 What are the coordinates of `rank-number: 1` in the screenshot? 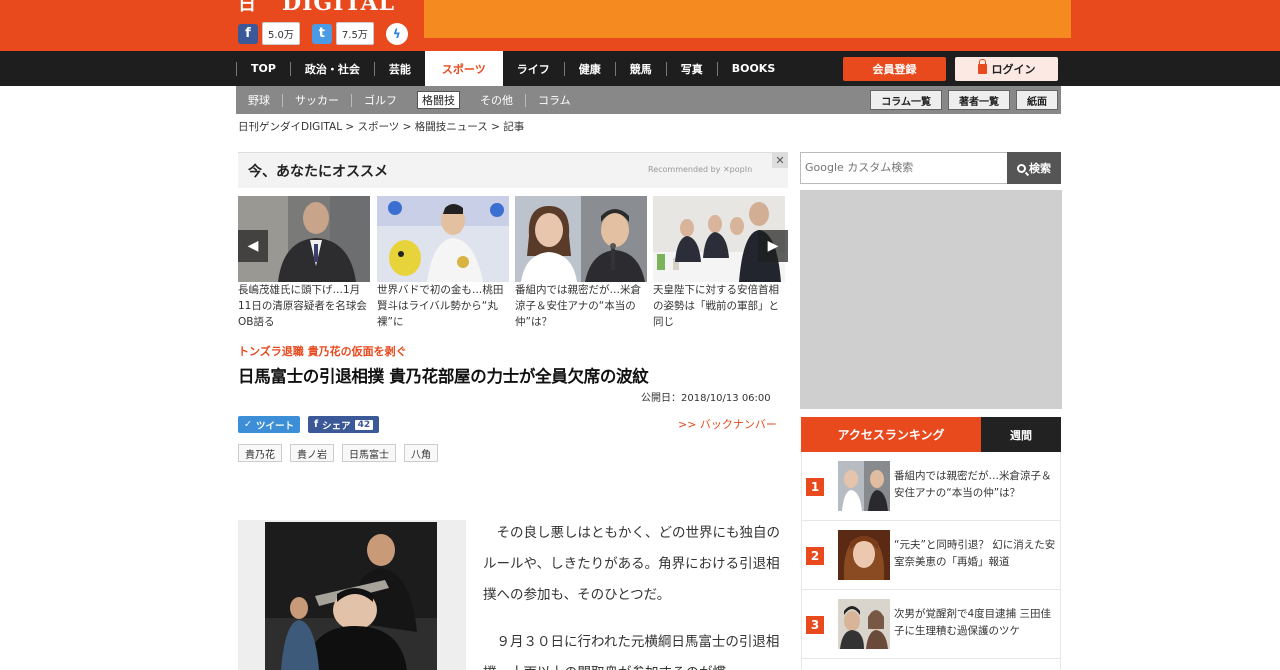 It's located at (815, 487).